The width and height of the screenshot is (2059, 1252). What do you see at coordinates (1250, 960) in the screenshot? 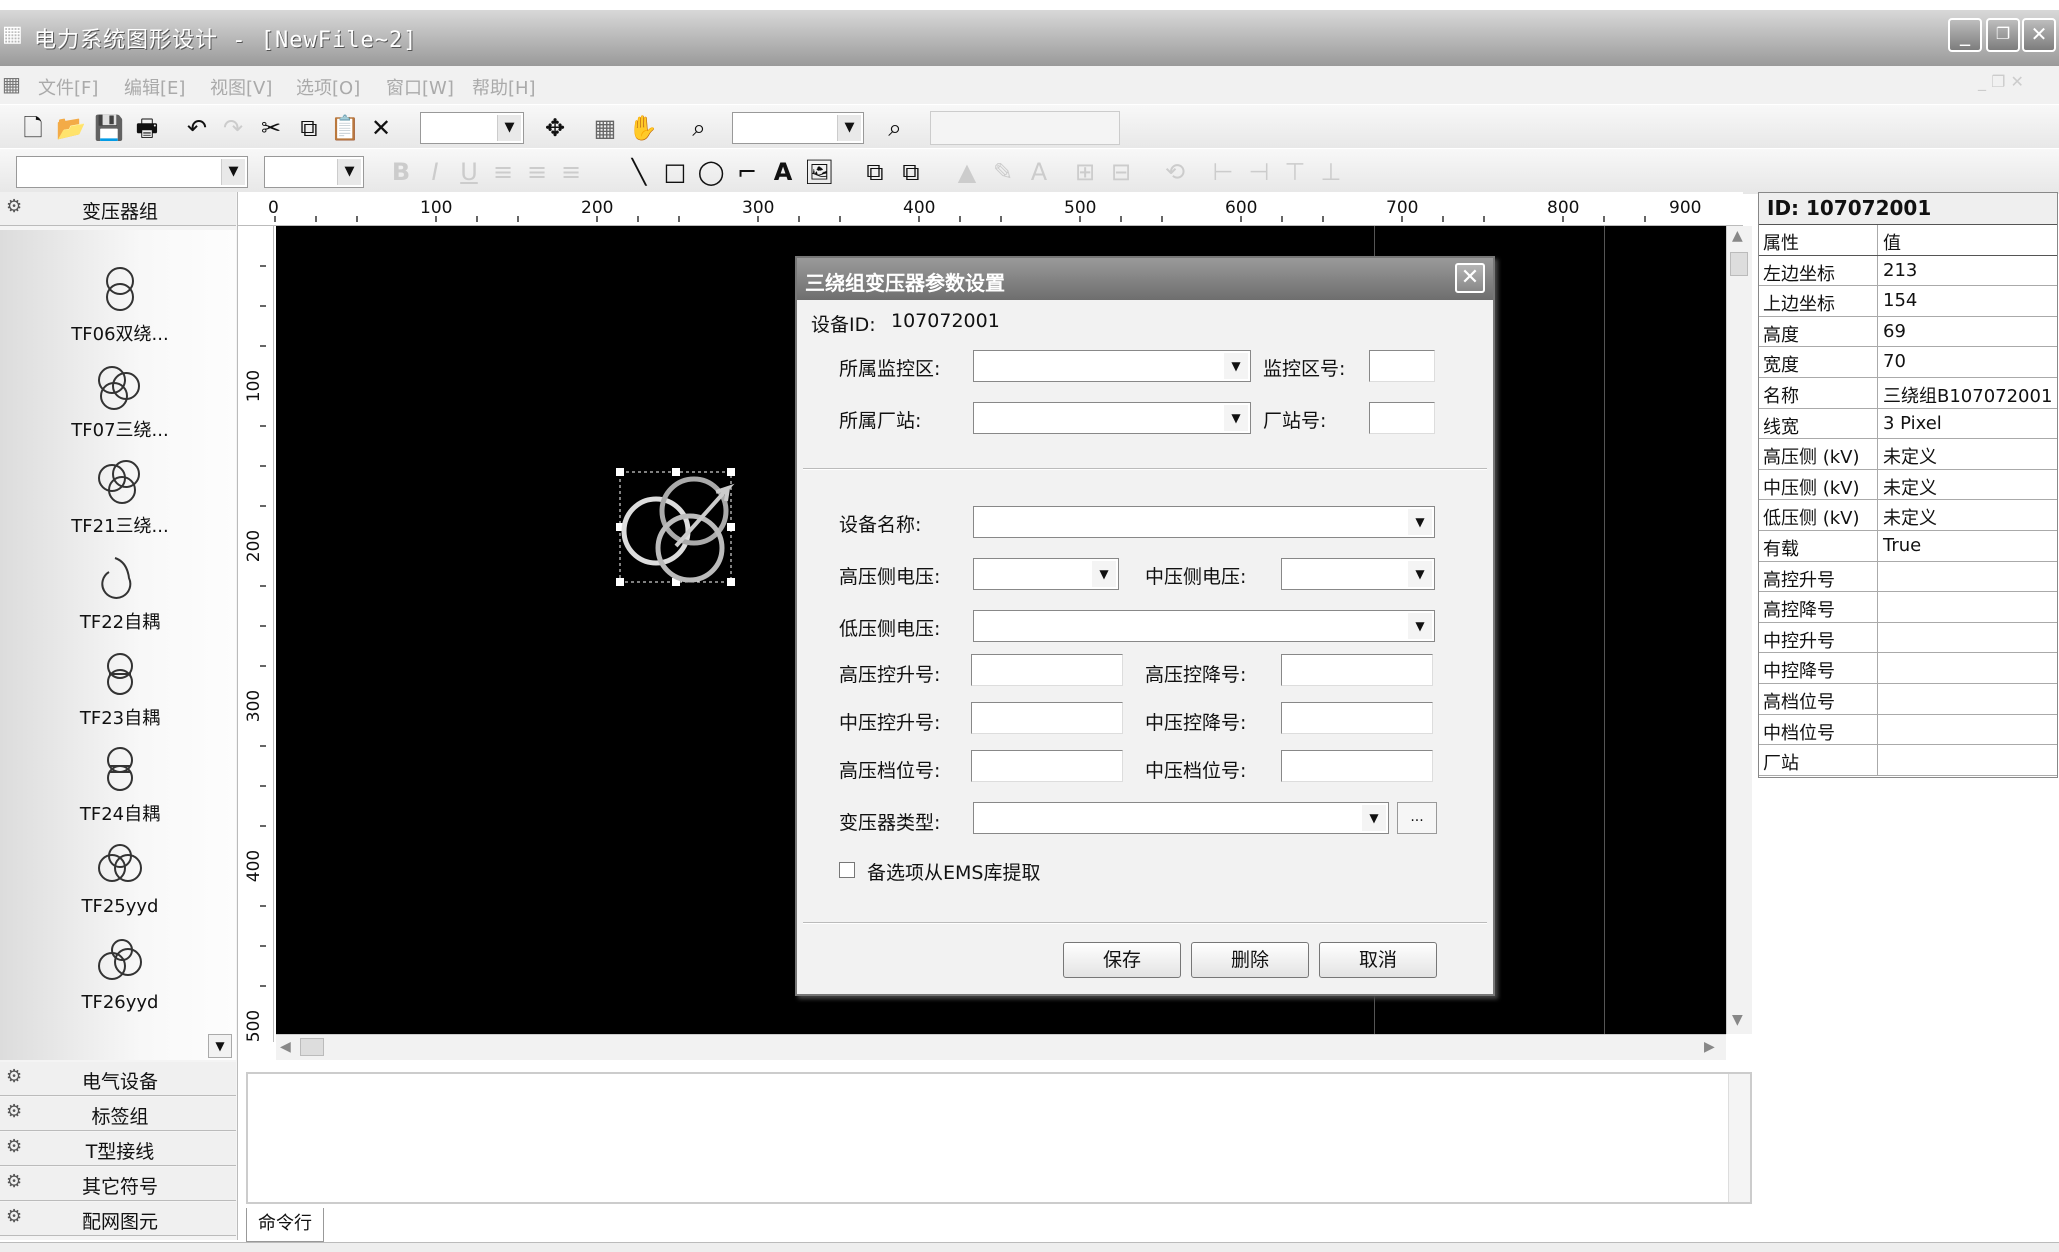
I see `delete-button: 删除` at bounding box center [1250, 960].